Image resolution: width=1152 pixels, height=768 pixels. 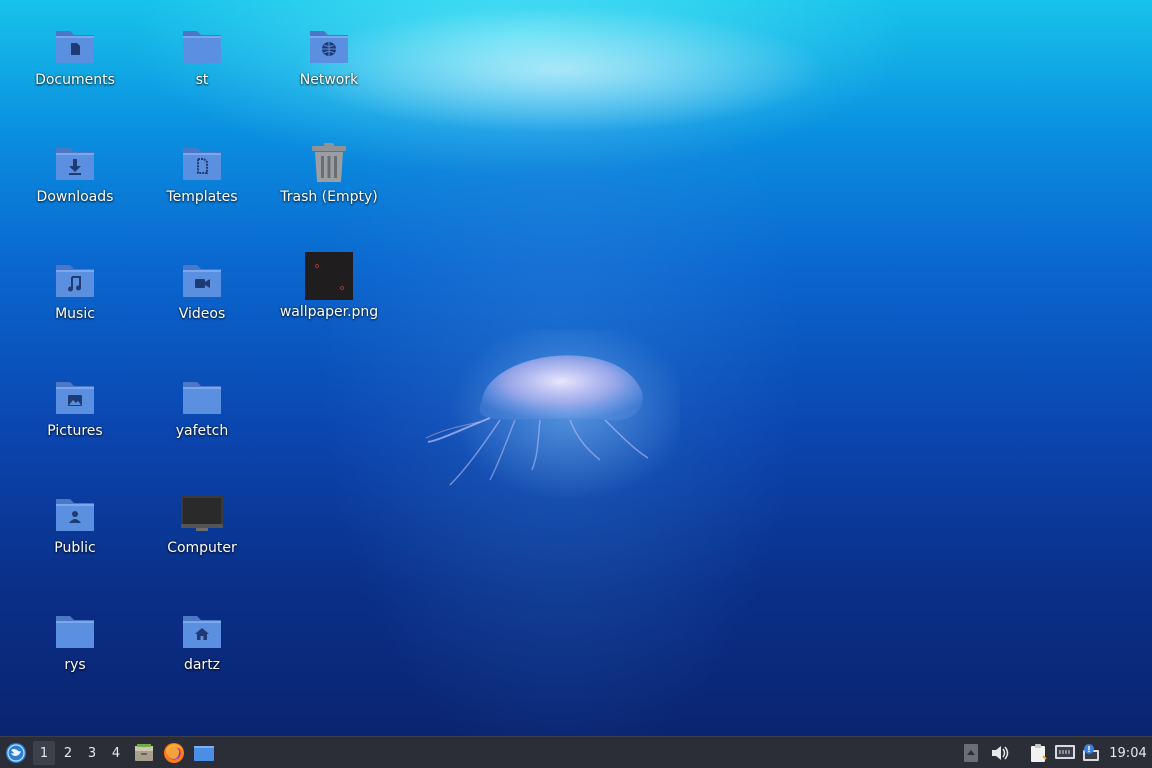 I want to click on workspace-1-button: 1, so click(x=44, y=753).